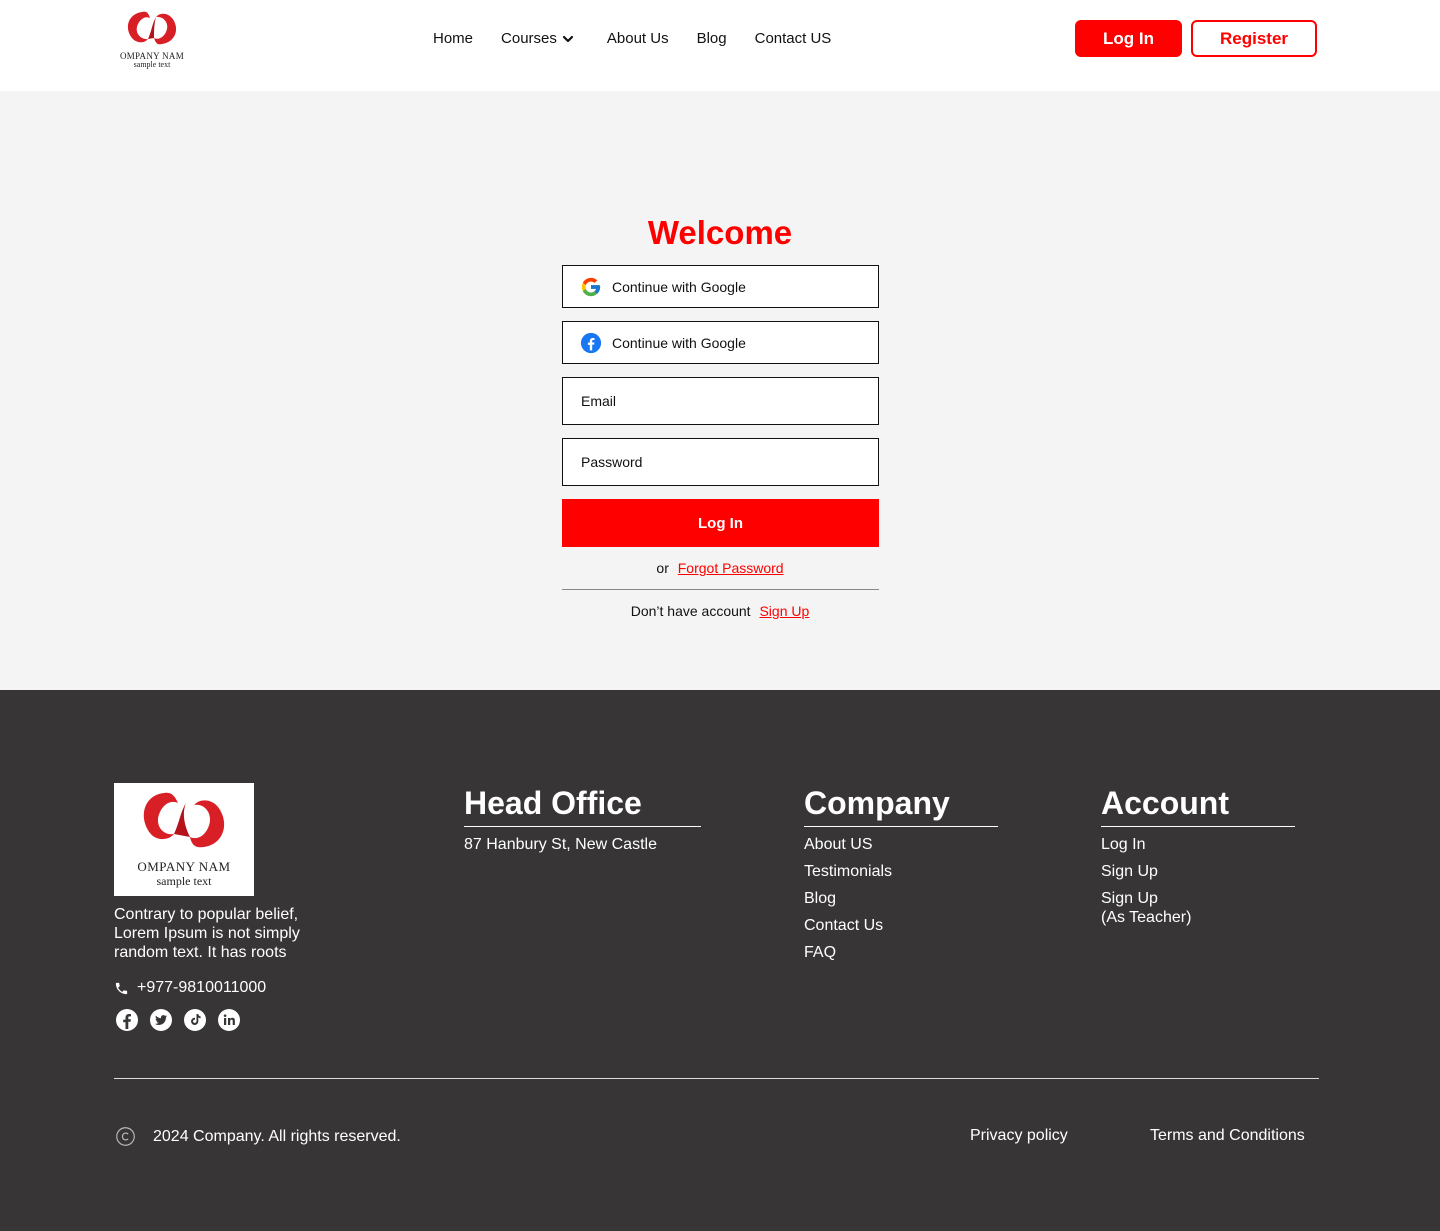  What do you see at coordinates (848, 925) in the screenshot?
I see `footer-link-contact: Contact Us` at bounding box center [848, 925].